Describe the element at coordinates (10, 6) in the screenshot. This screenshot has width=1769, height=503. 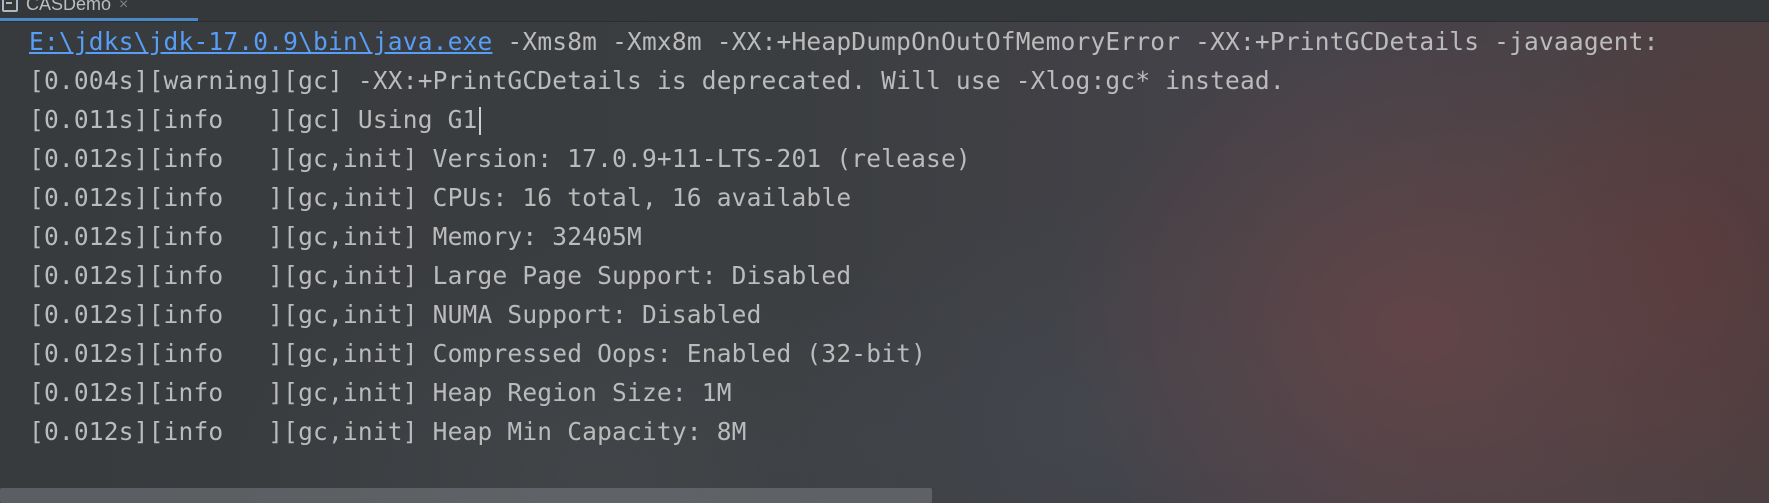
I see `application-icon` at that location.